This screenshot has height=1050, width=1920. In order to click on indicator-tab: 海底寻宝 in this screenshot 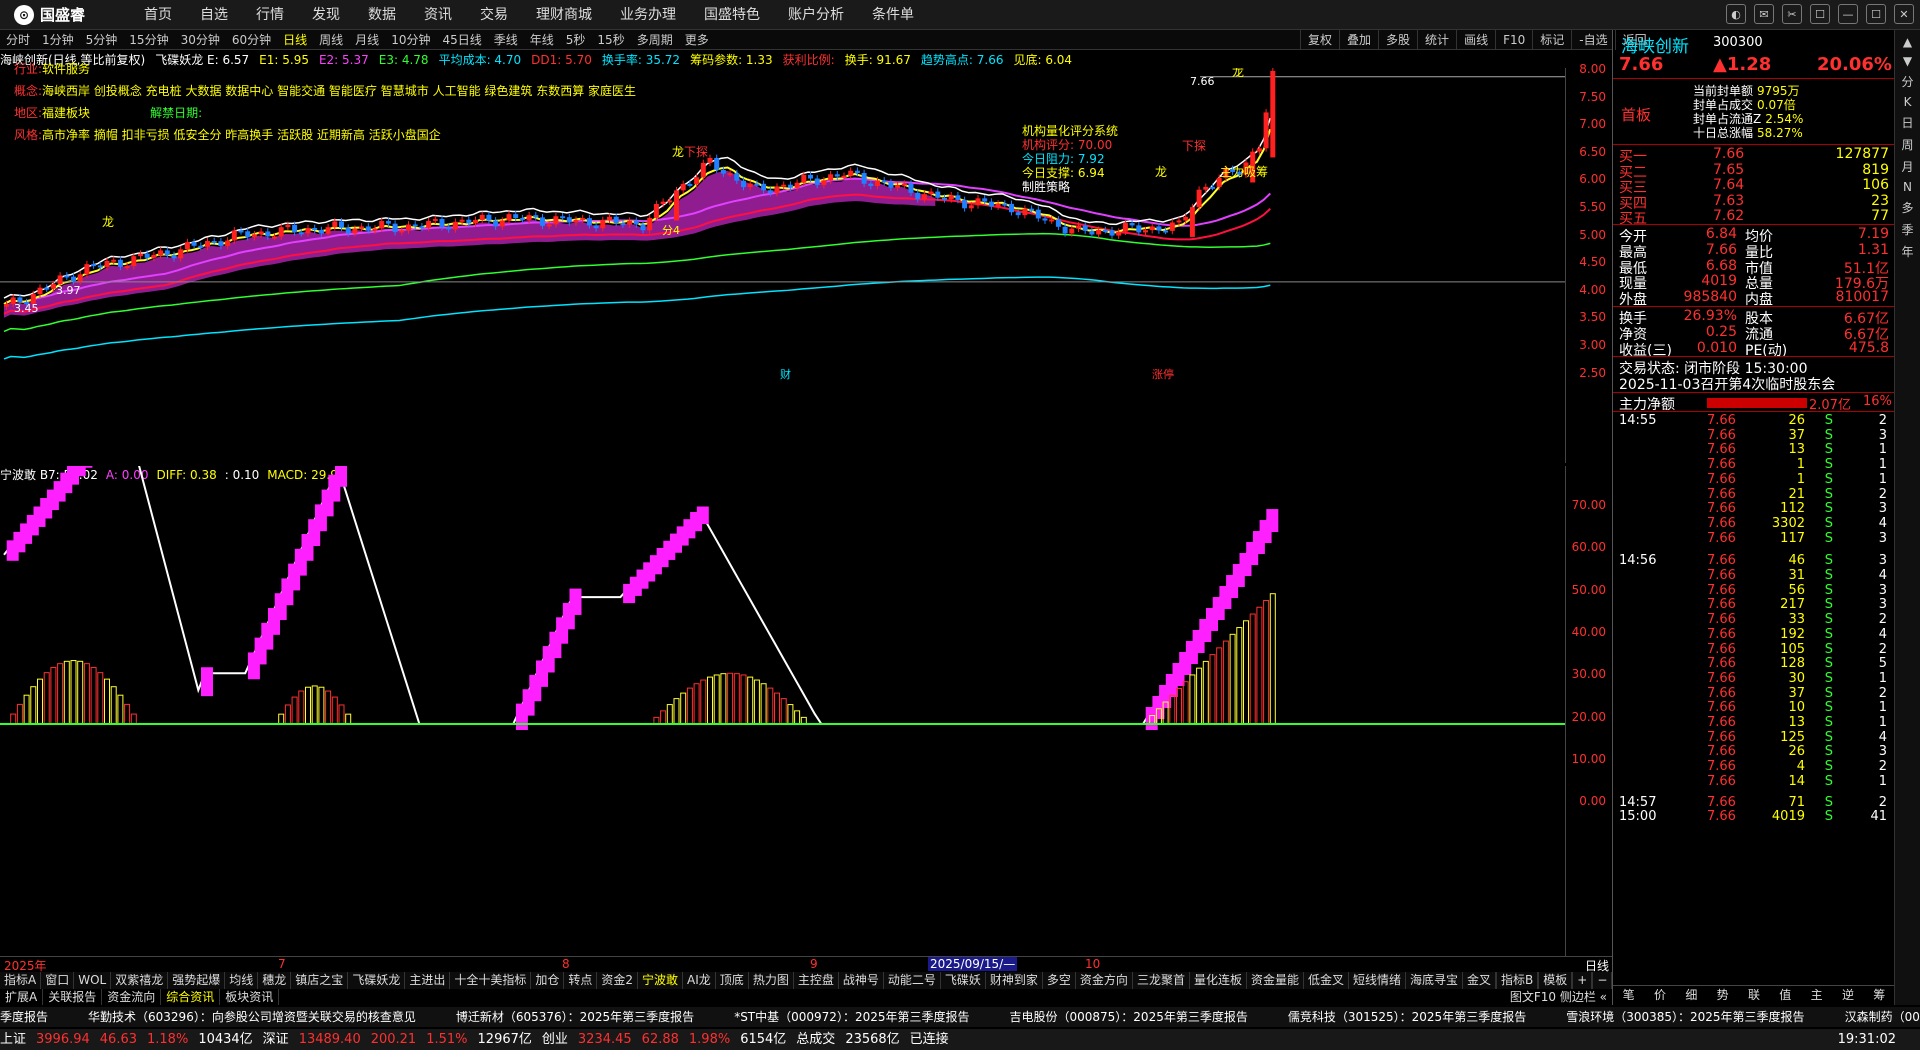, I will do `click(1435, 980)`.